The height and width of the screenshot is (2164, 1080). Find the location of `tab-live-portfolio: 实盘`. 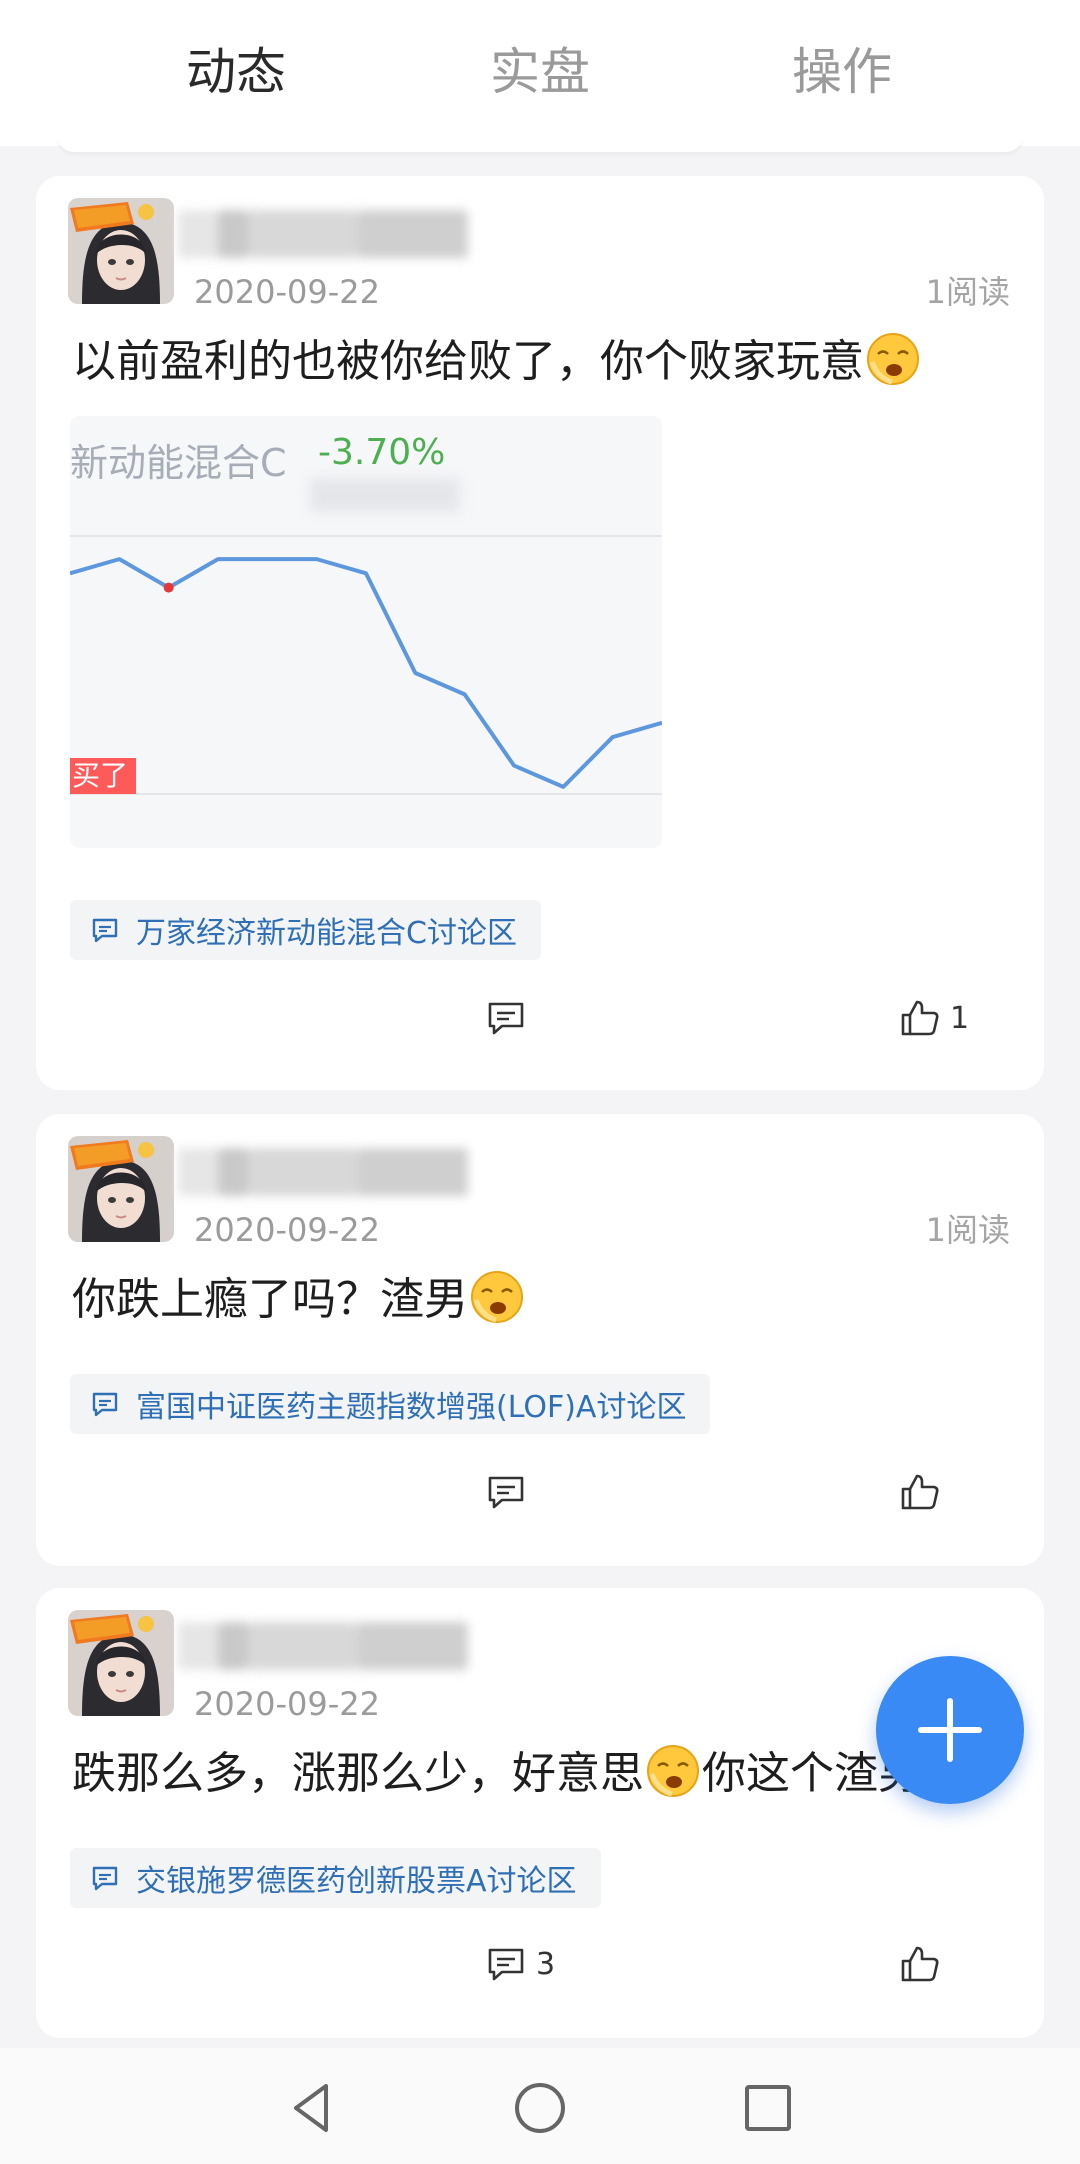

tab-live-portfolio: 实盘 is located at coordinates (540, 72).